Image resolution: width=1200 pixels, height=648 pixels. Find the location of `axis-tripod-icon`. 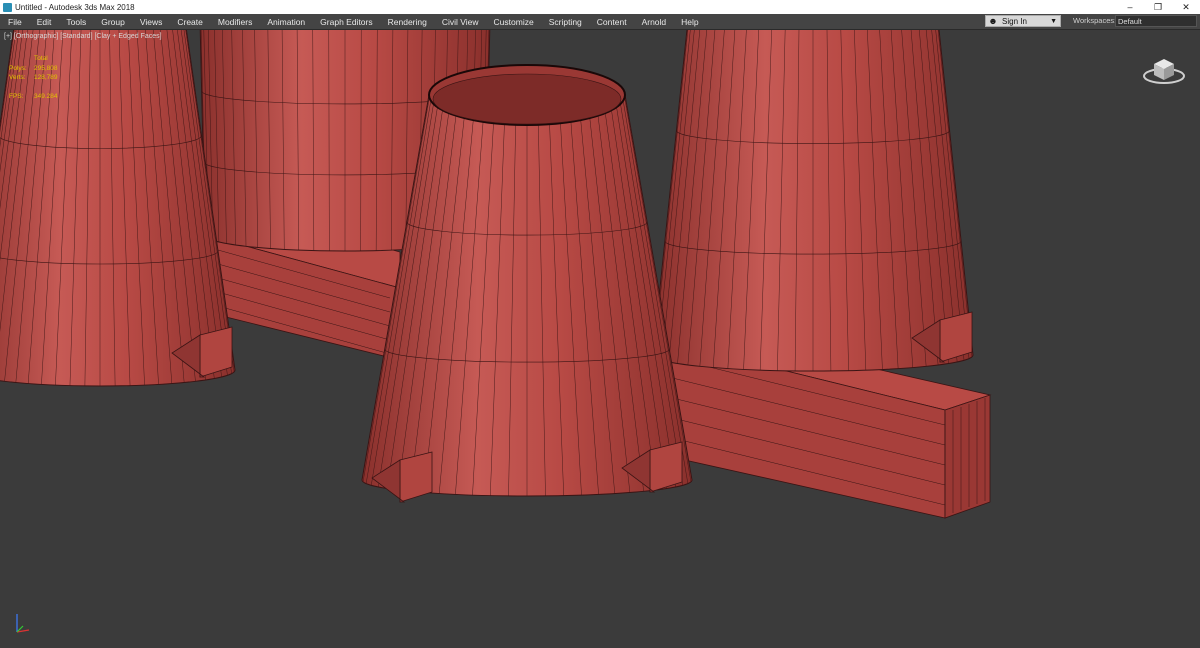

axis-tripod-icon is located at coordinates (23, 623).